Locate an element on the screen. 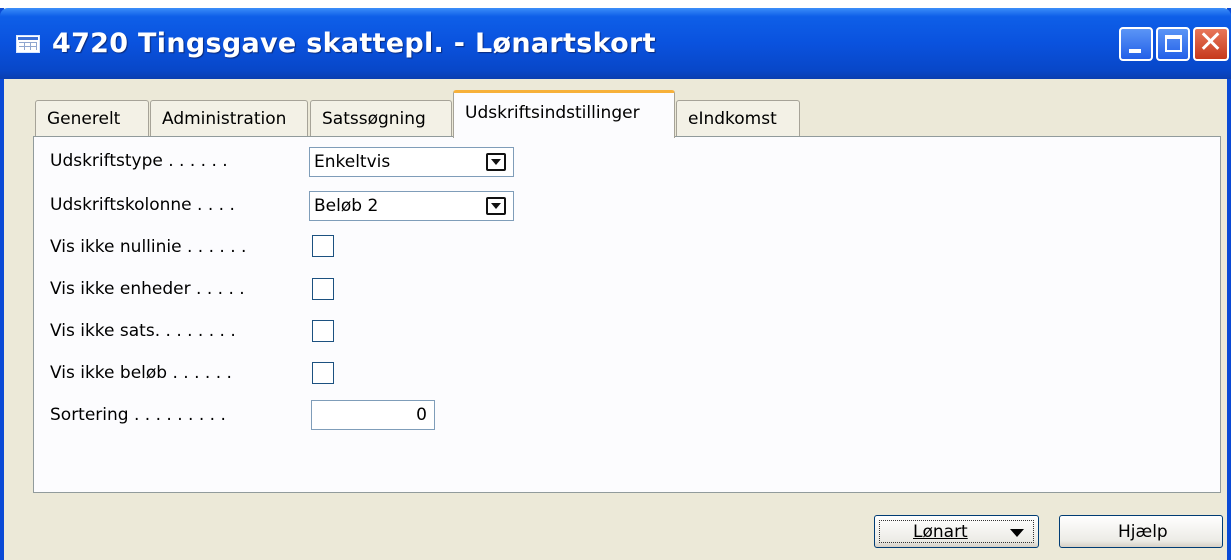 This screenshot has width=1231, height=560. tab-label: Generelt is located at coordinates (84, 119).